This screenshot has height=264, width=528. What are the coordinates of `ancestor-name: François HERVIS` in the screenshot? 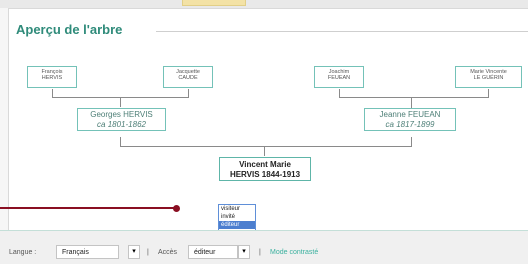 It's located at (52, 75).